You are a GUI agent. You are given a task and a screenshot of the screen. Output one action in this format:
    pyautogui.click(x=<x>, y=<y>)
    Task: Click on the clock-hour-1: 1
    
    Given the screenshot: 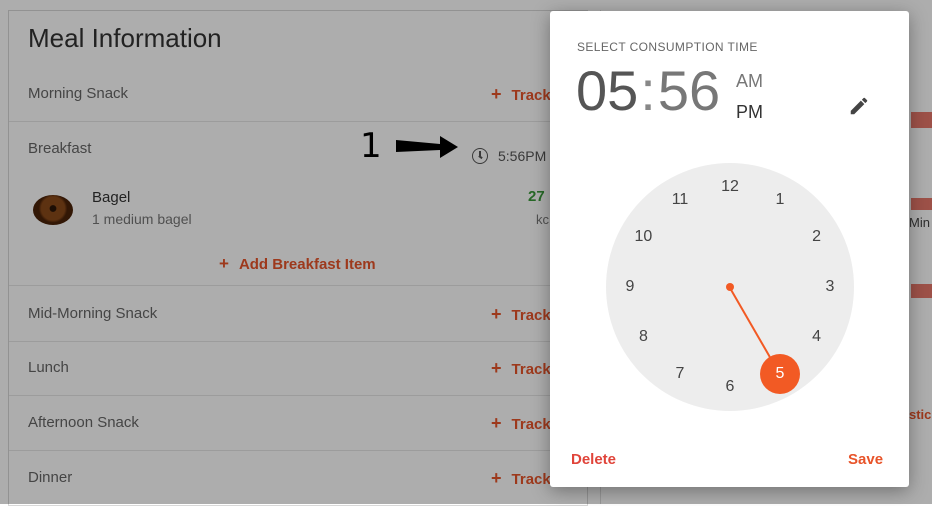 What is the action you would take?
    pyautogui.click(x=780, y=200)
    